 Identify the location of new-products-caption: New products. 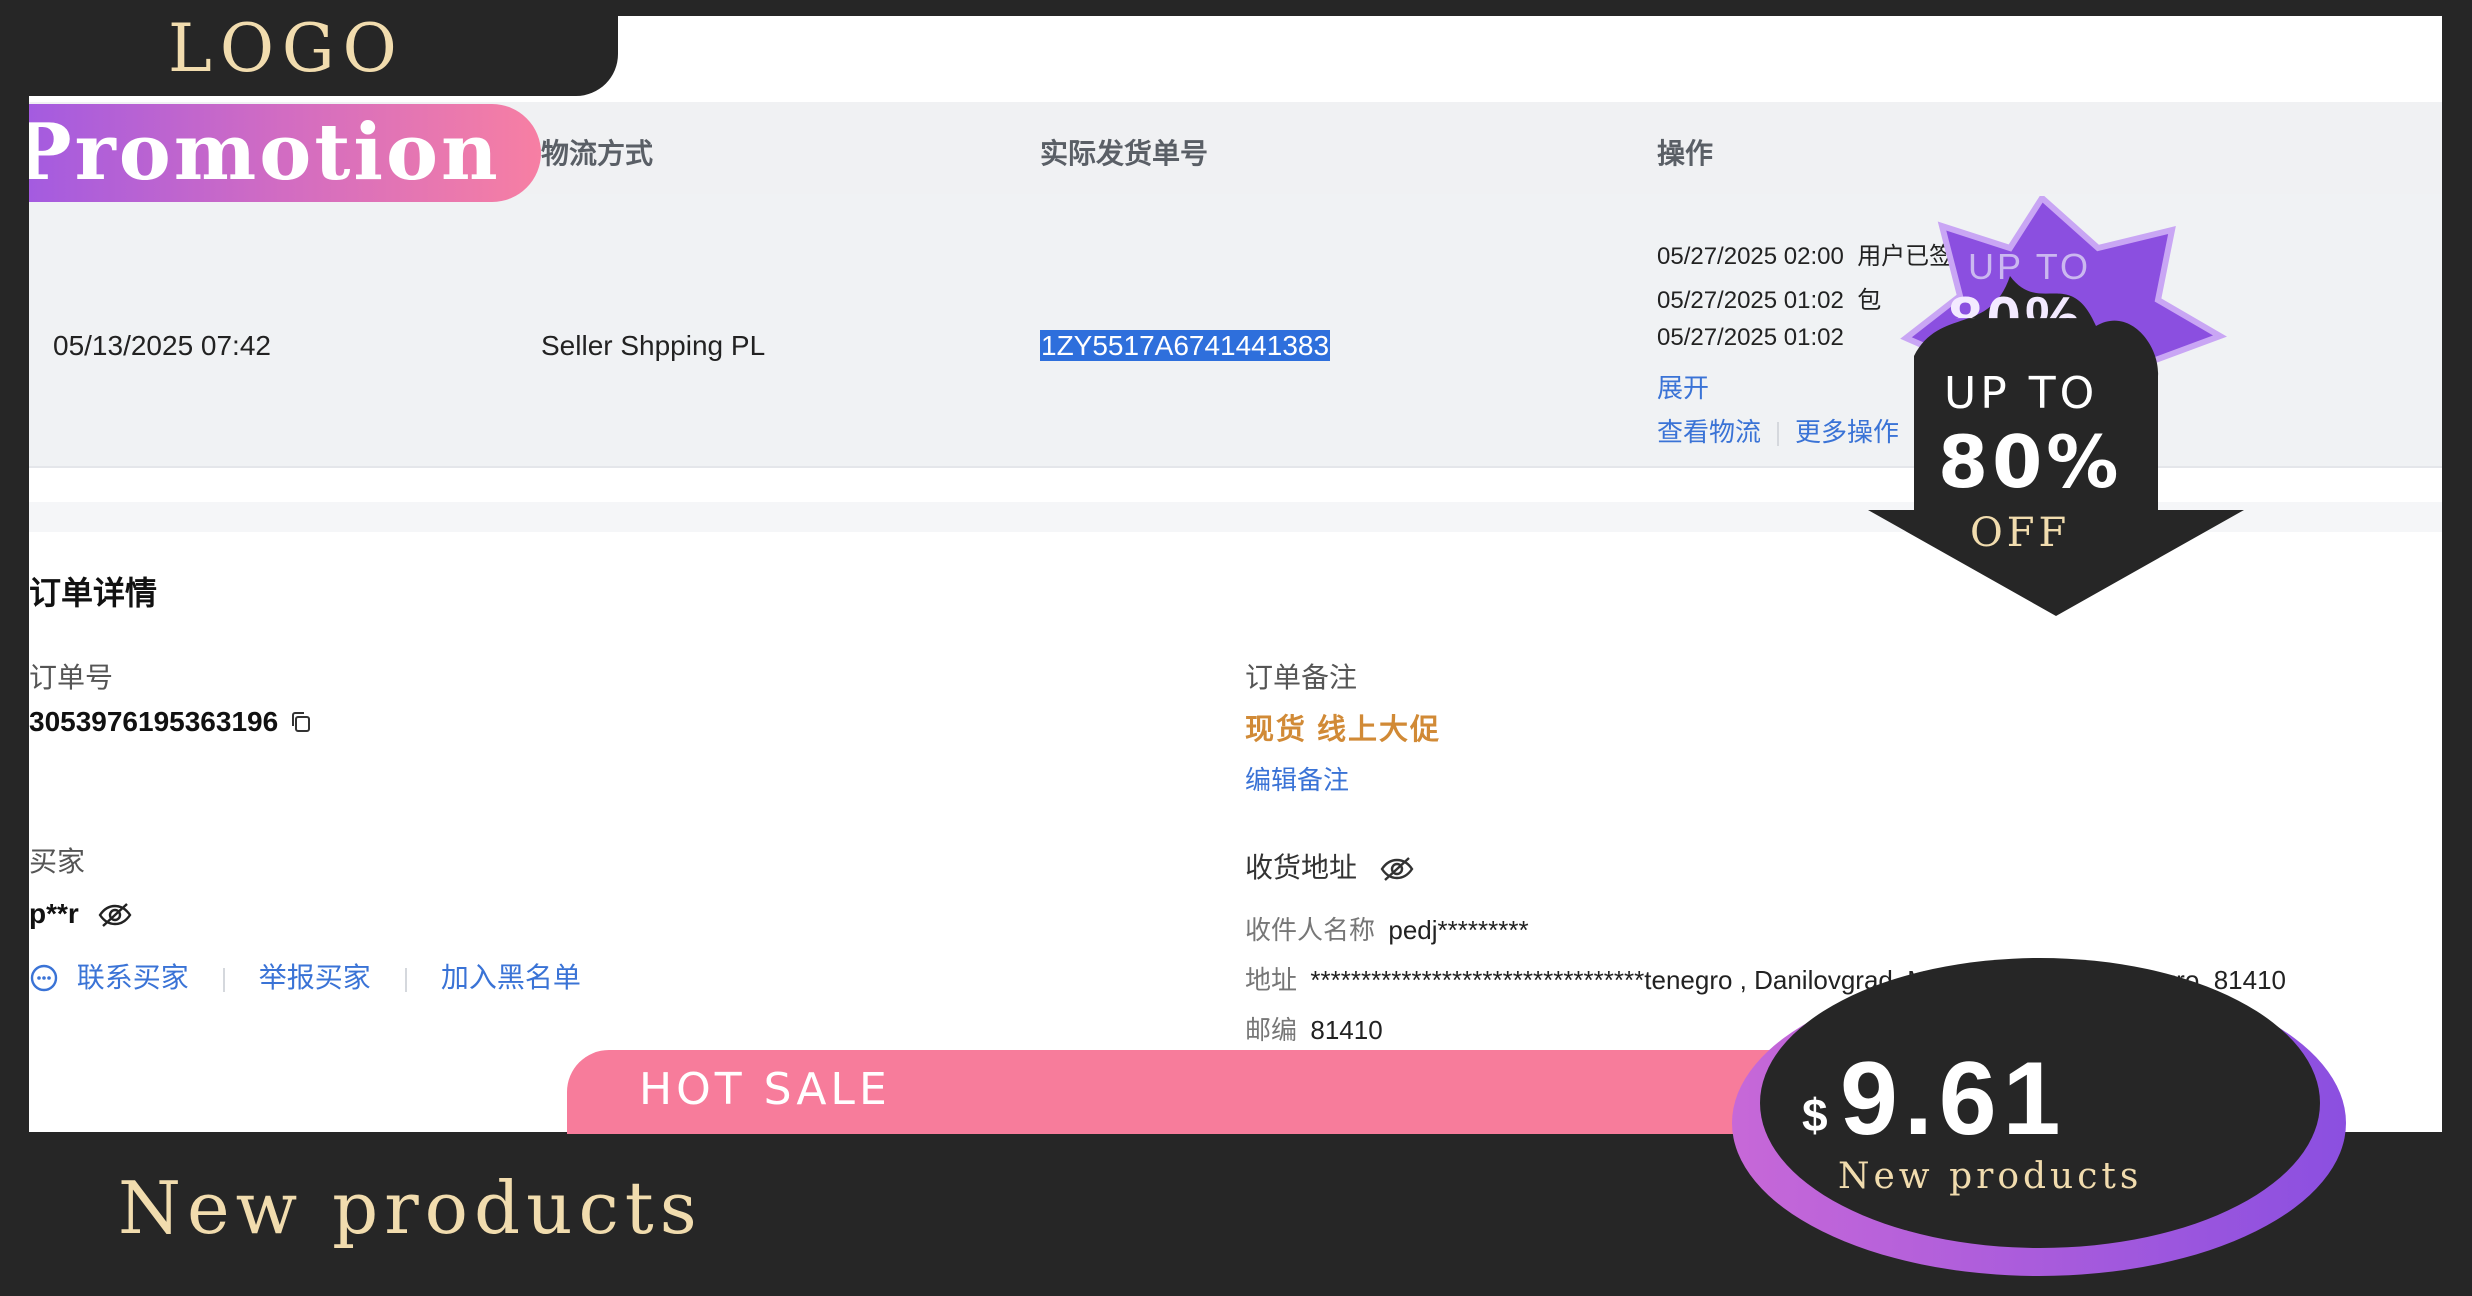
(410, 1208).